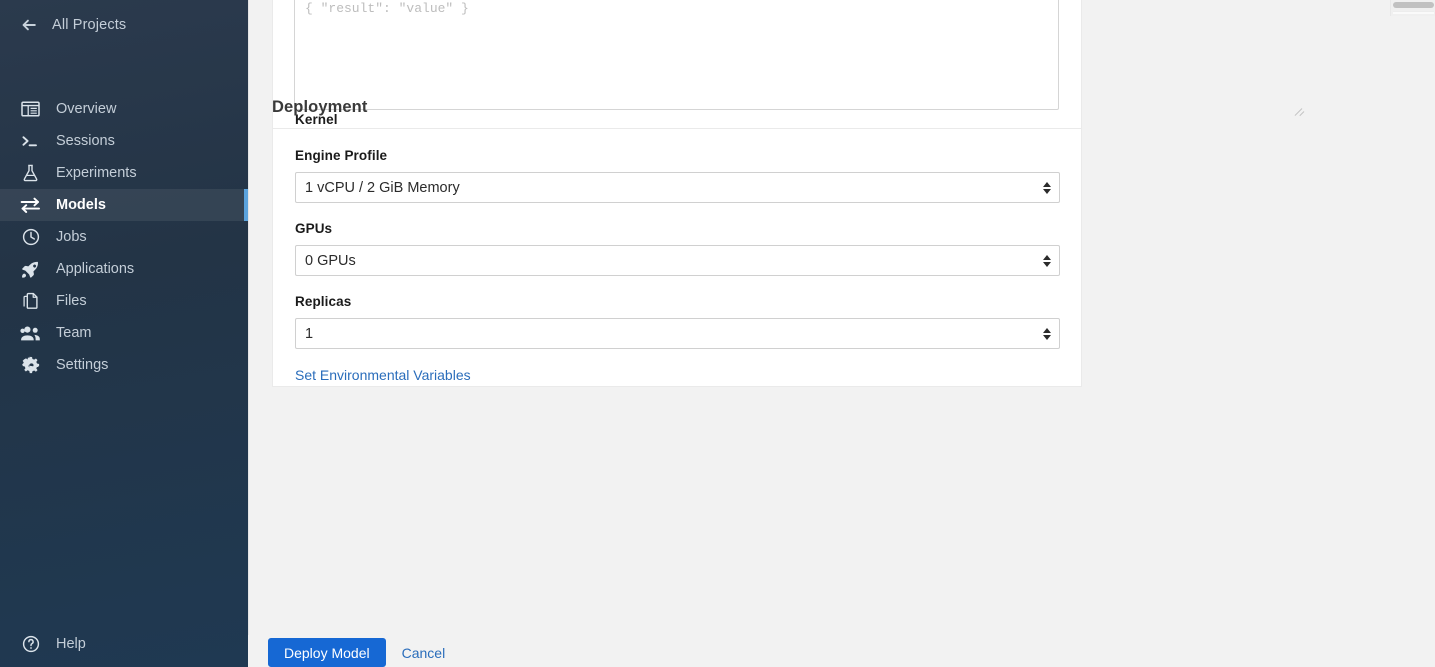 The width and height of the screenshot is (1435, 667). What do you see at coordinates (74, 333) in the screenshot?
I see `sidebar-item-label: Team` at bounding box center [74, 333].